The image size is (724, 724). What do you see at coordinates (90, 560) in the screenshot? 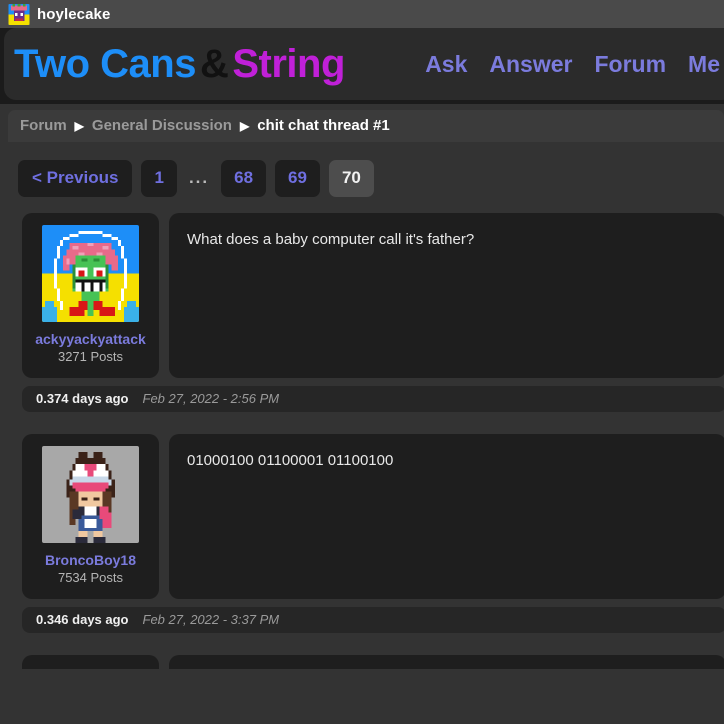
I see `post-username: BroncoBoy18` at bounding box center [90, 560].